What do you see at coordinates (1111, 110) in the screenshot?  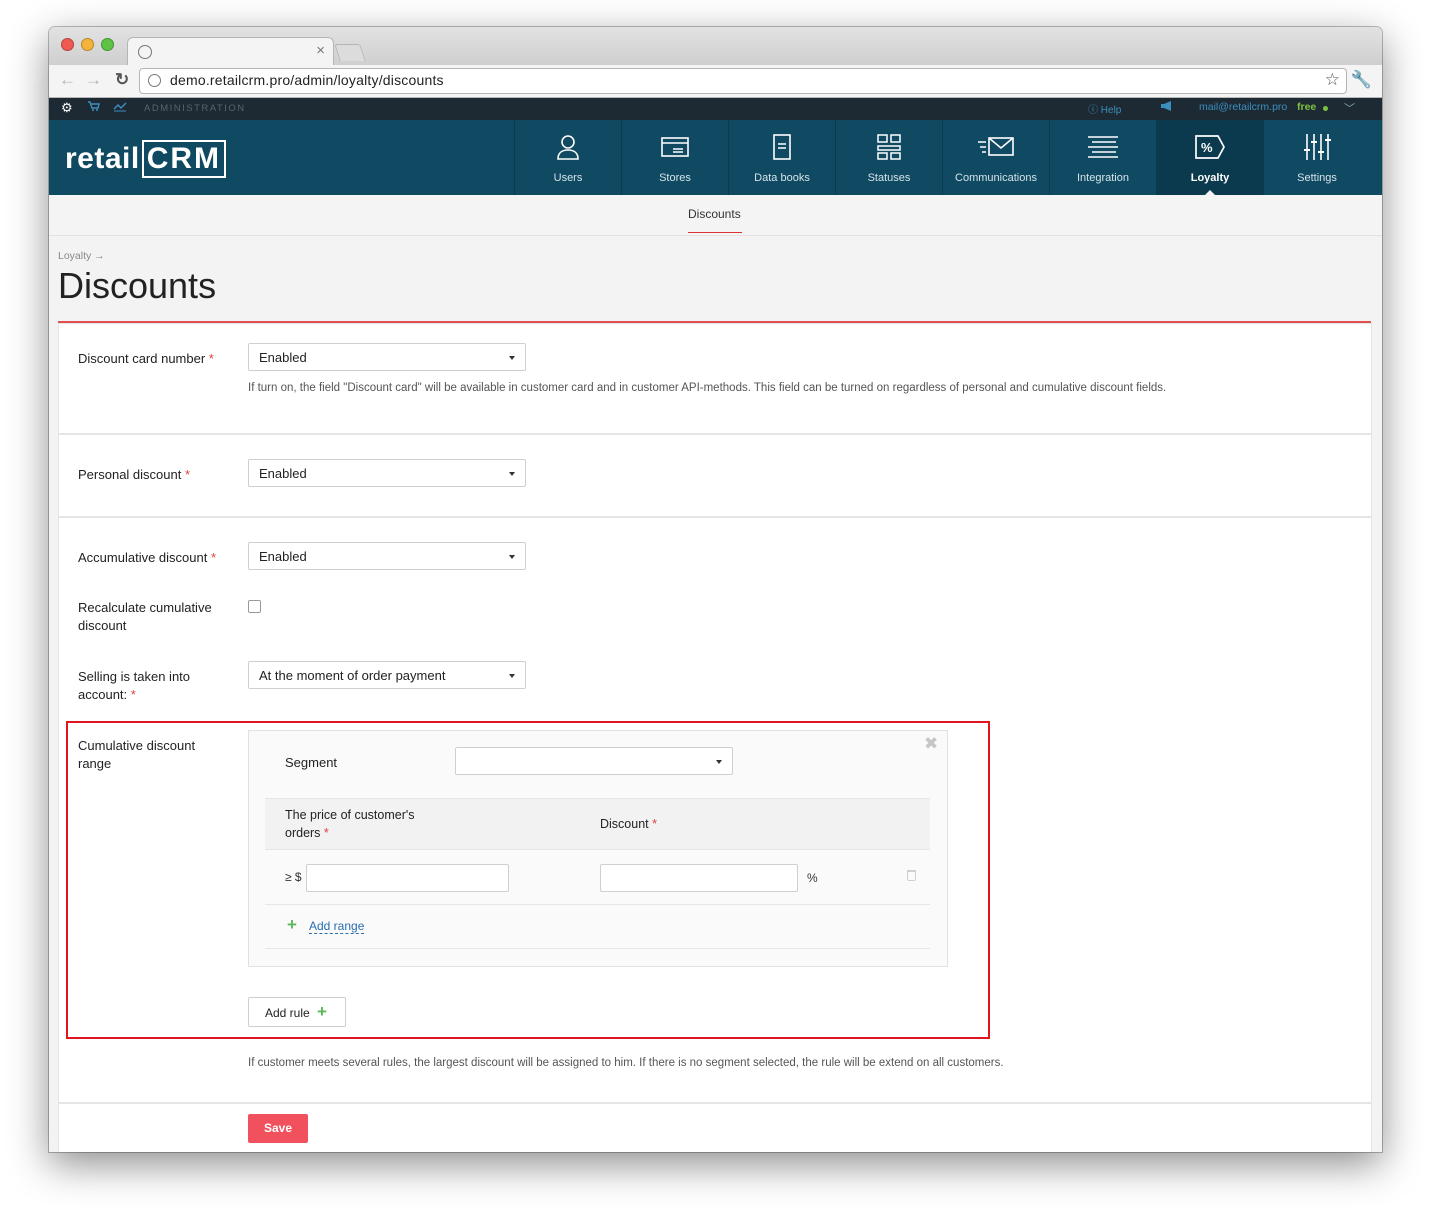 I see `help-label: Help` at bounding box center [1111, 110].